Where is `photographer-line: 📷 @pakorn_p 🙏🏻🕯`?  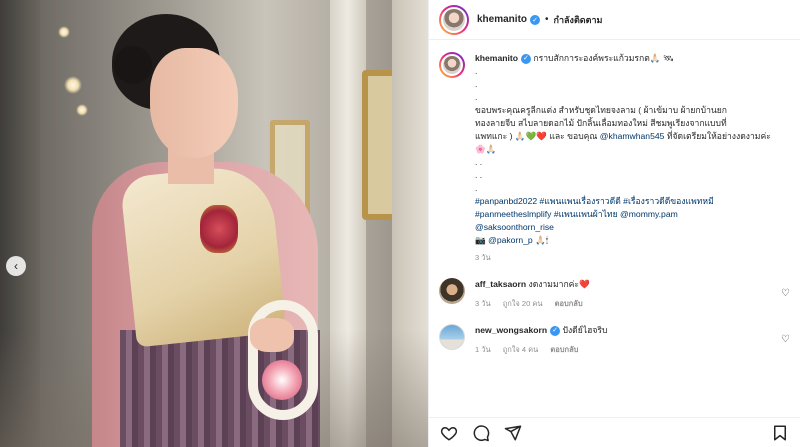
photographer-line: 📷 @pakorn_p 🙏🏻🕯 is located at coordinates (512, 240).